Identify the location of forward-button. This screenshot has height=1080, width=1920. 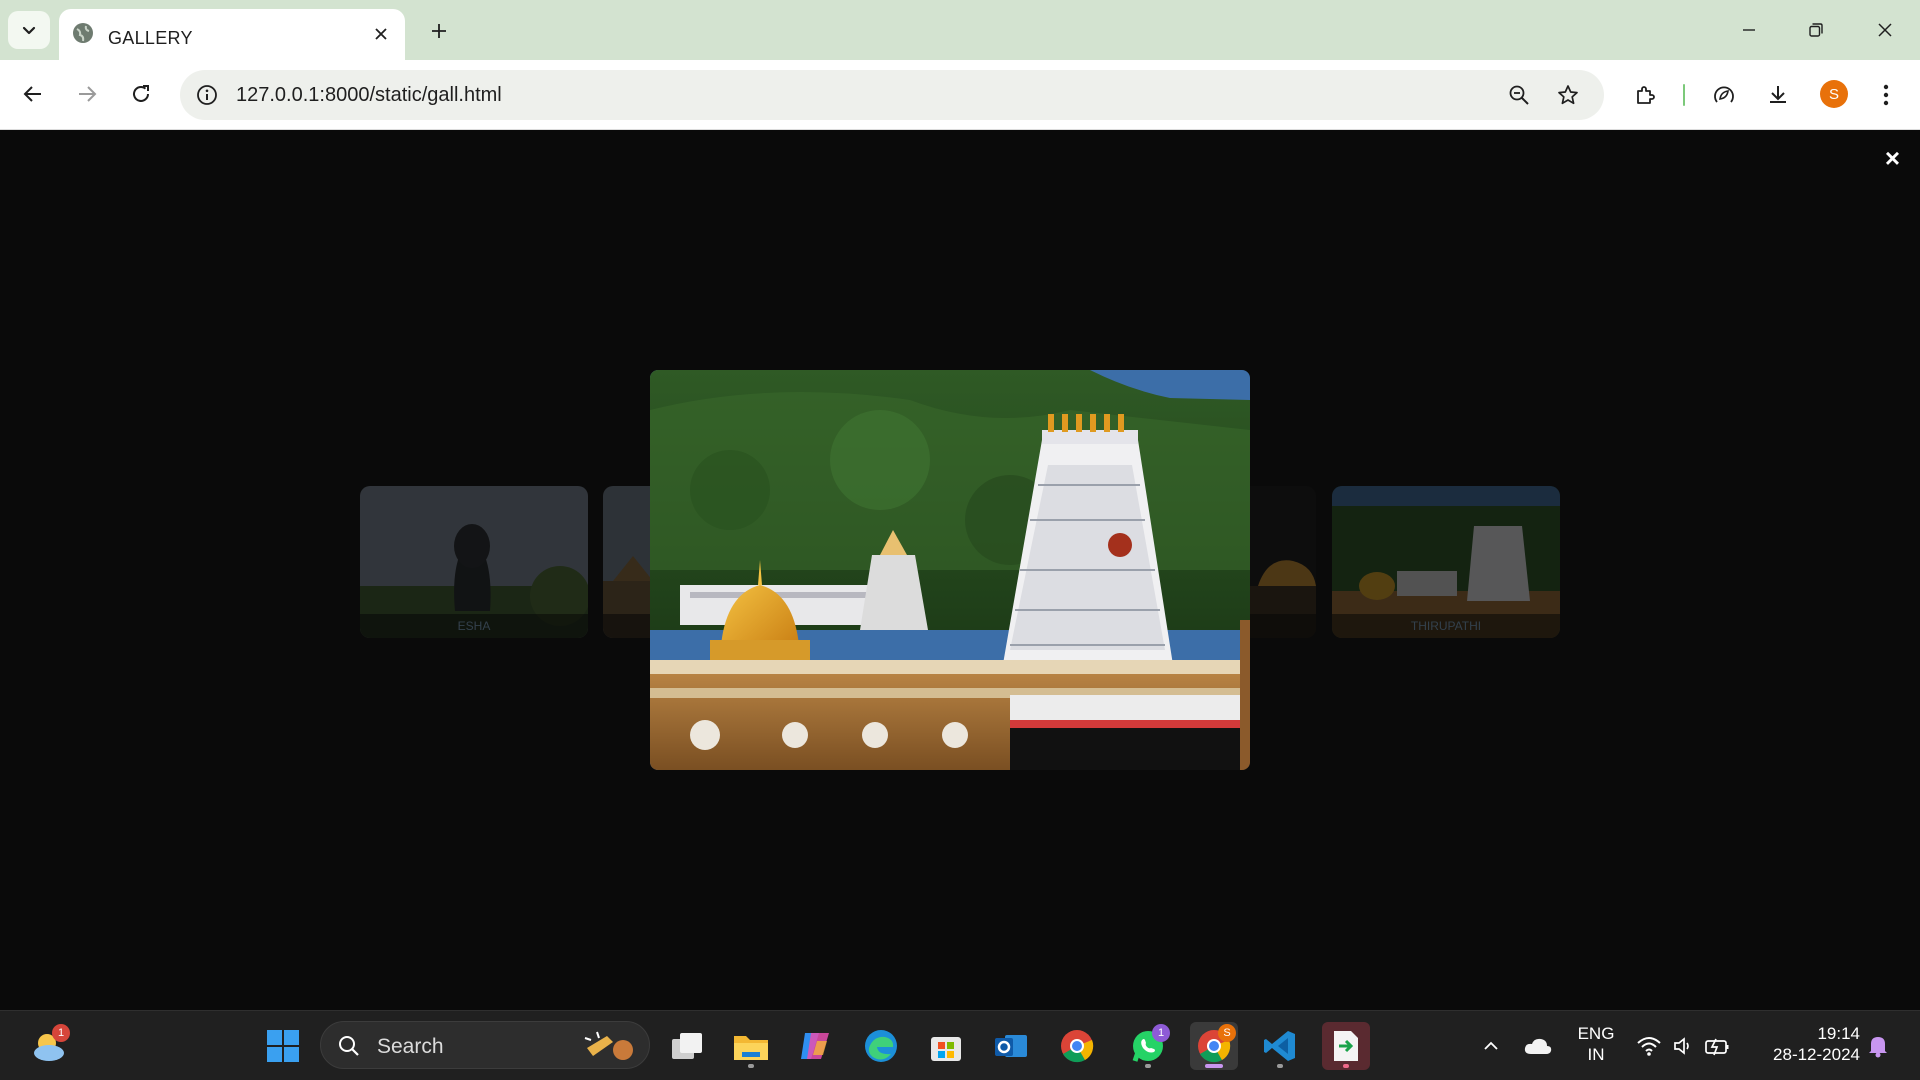
(87, 94).